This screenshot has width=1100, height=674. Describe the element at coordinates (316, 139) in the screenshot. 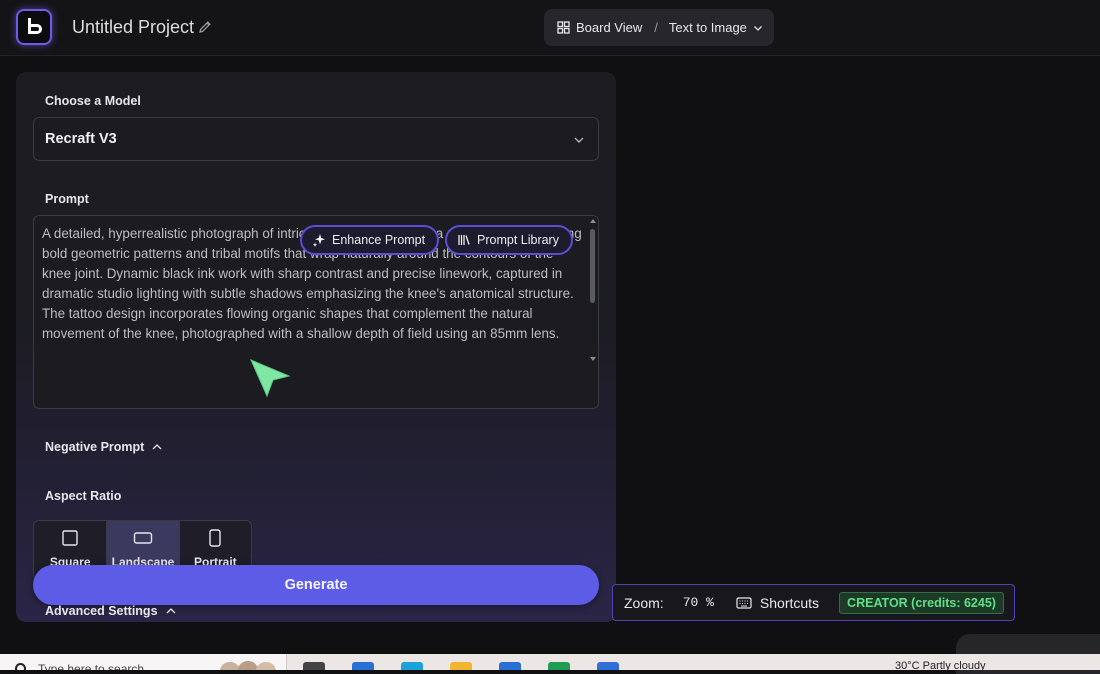

I see `model-select: Recraft V3` at that location.